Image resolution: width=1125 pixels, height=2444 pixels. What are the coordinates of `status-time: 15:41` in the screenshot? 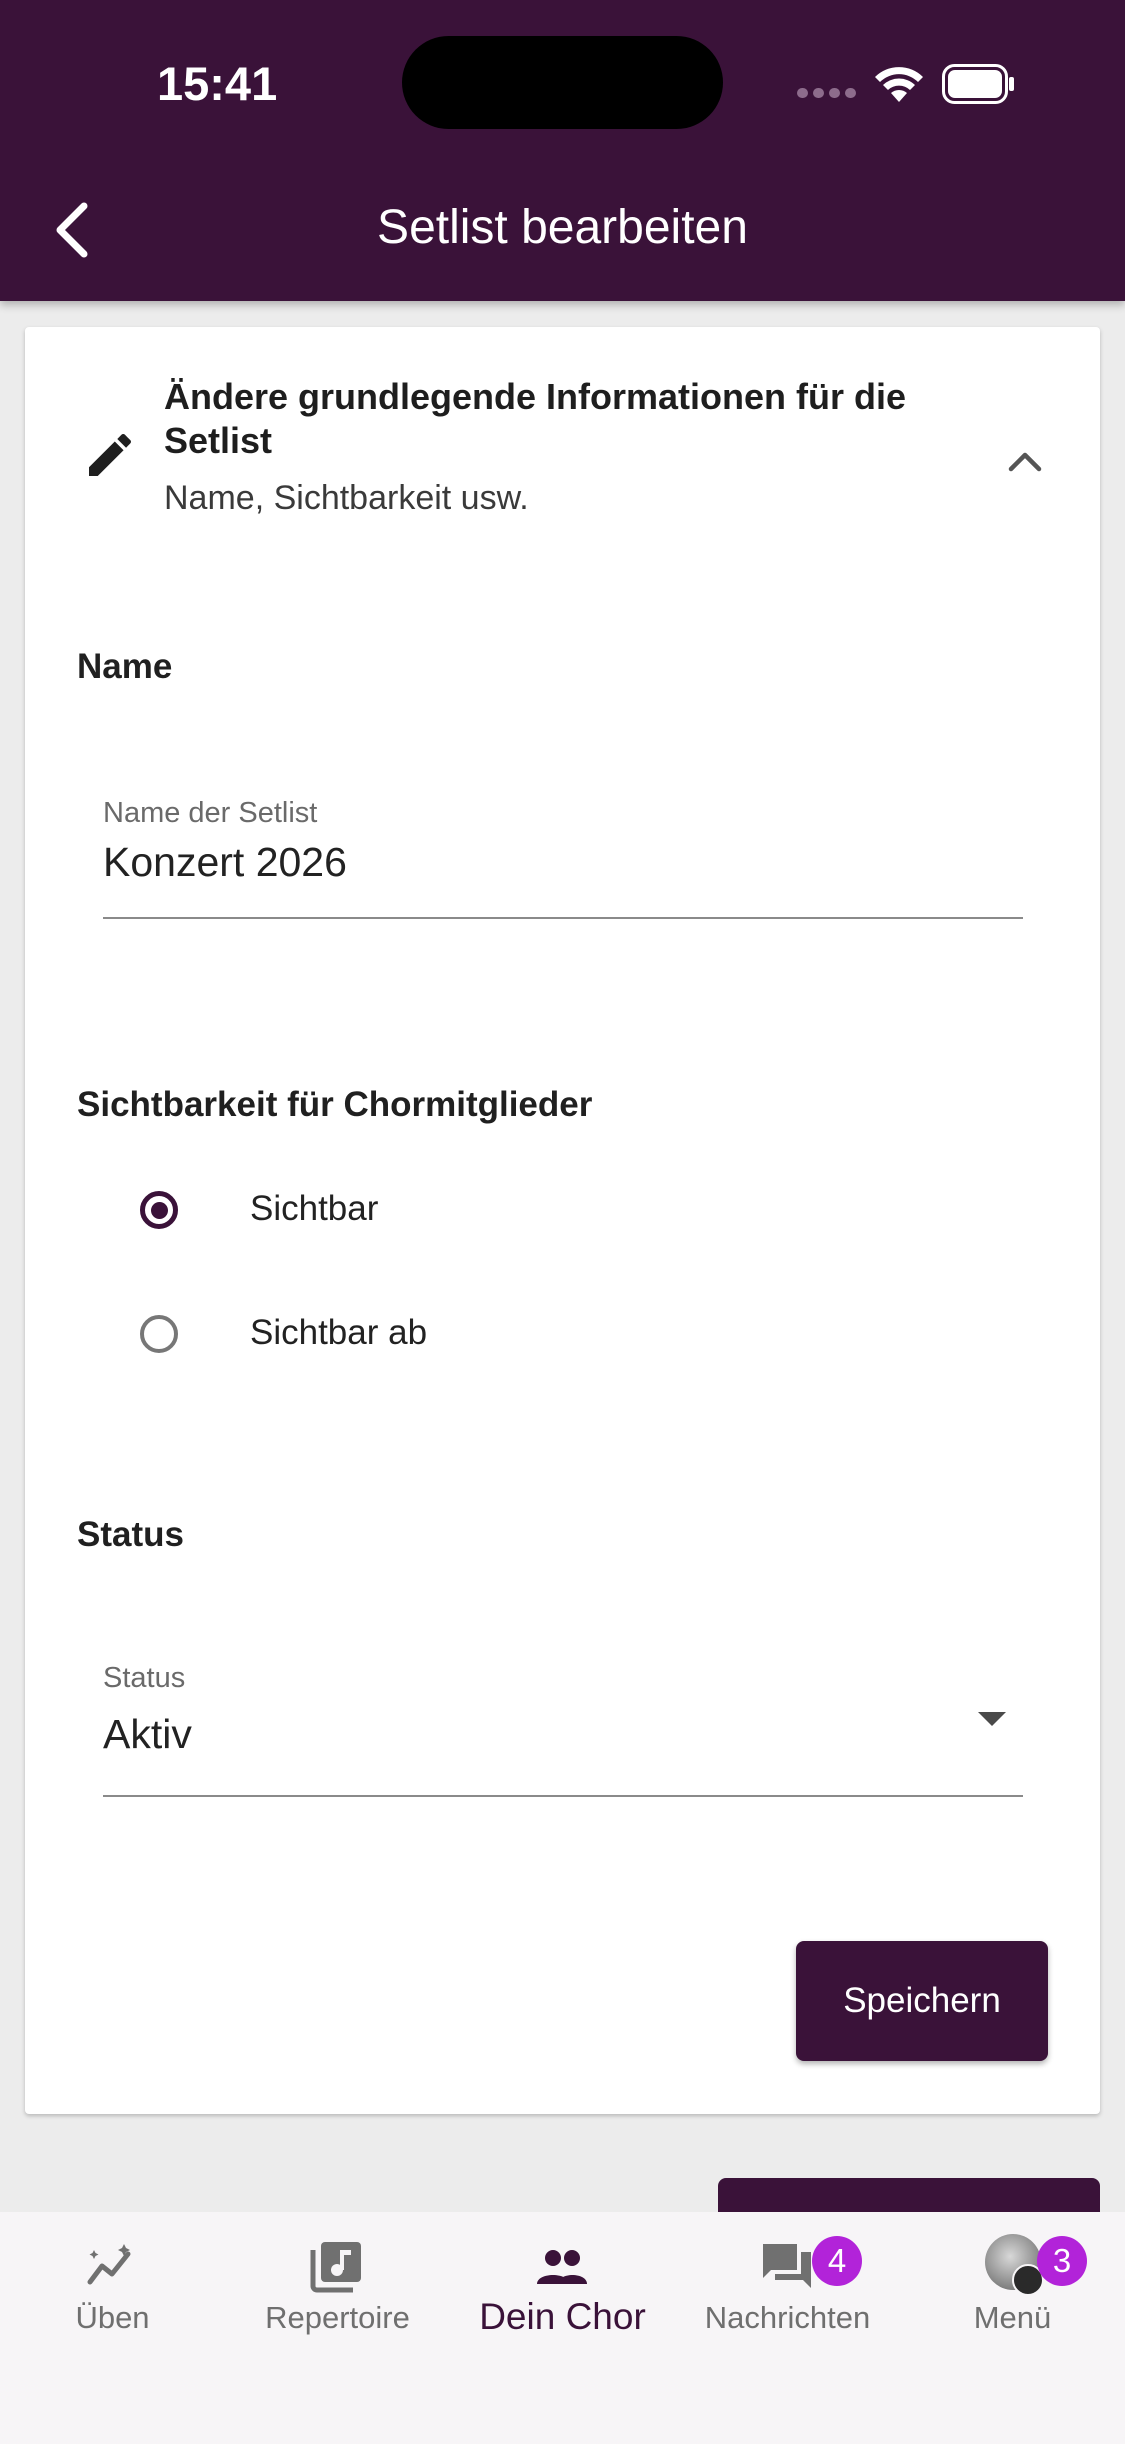 It's located at (217, 83).